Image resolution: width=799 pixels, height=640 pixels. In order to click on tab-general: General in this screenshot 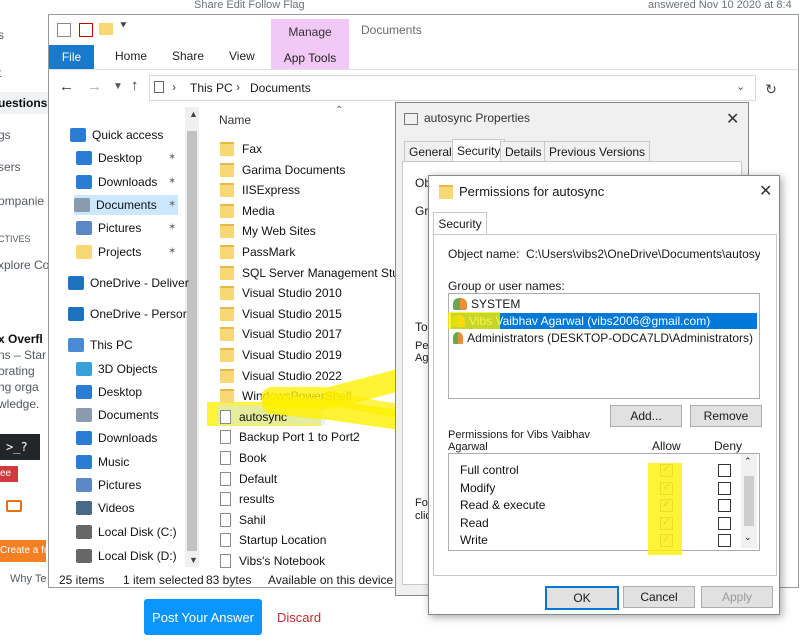, I will do `click(430, 152)`.